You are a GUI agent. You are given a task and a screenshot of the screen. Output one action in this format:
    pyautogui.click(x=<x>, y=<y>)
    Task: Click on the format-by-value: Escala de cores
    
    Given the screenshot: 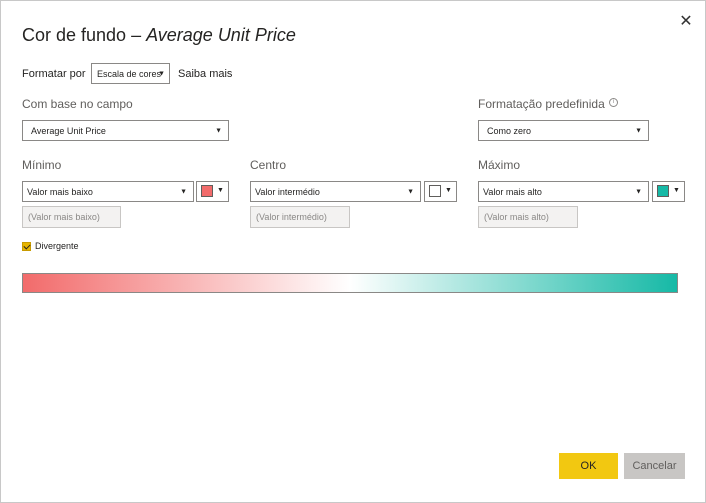 What is the action you would take?
    pyautogui.click(x=129, y=73)
    